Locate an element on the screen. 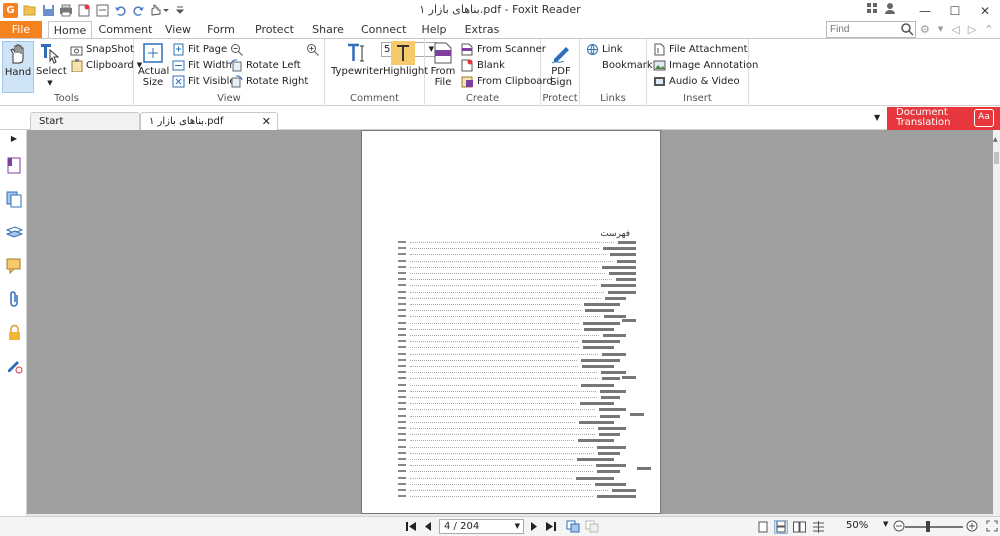 The height and width of the screenshot is (536, 1000). last-page-button is located at coordinates (551, 526).